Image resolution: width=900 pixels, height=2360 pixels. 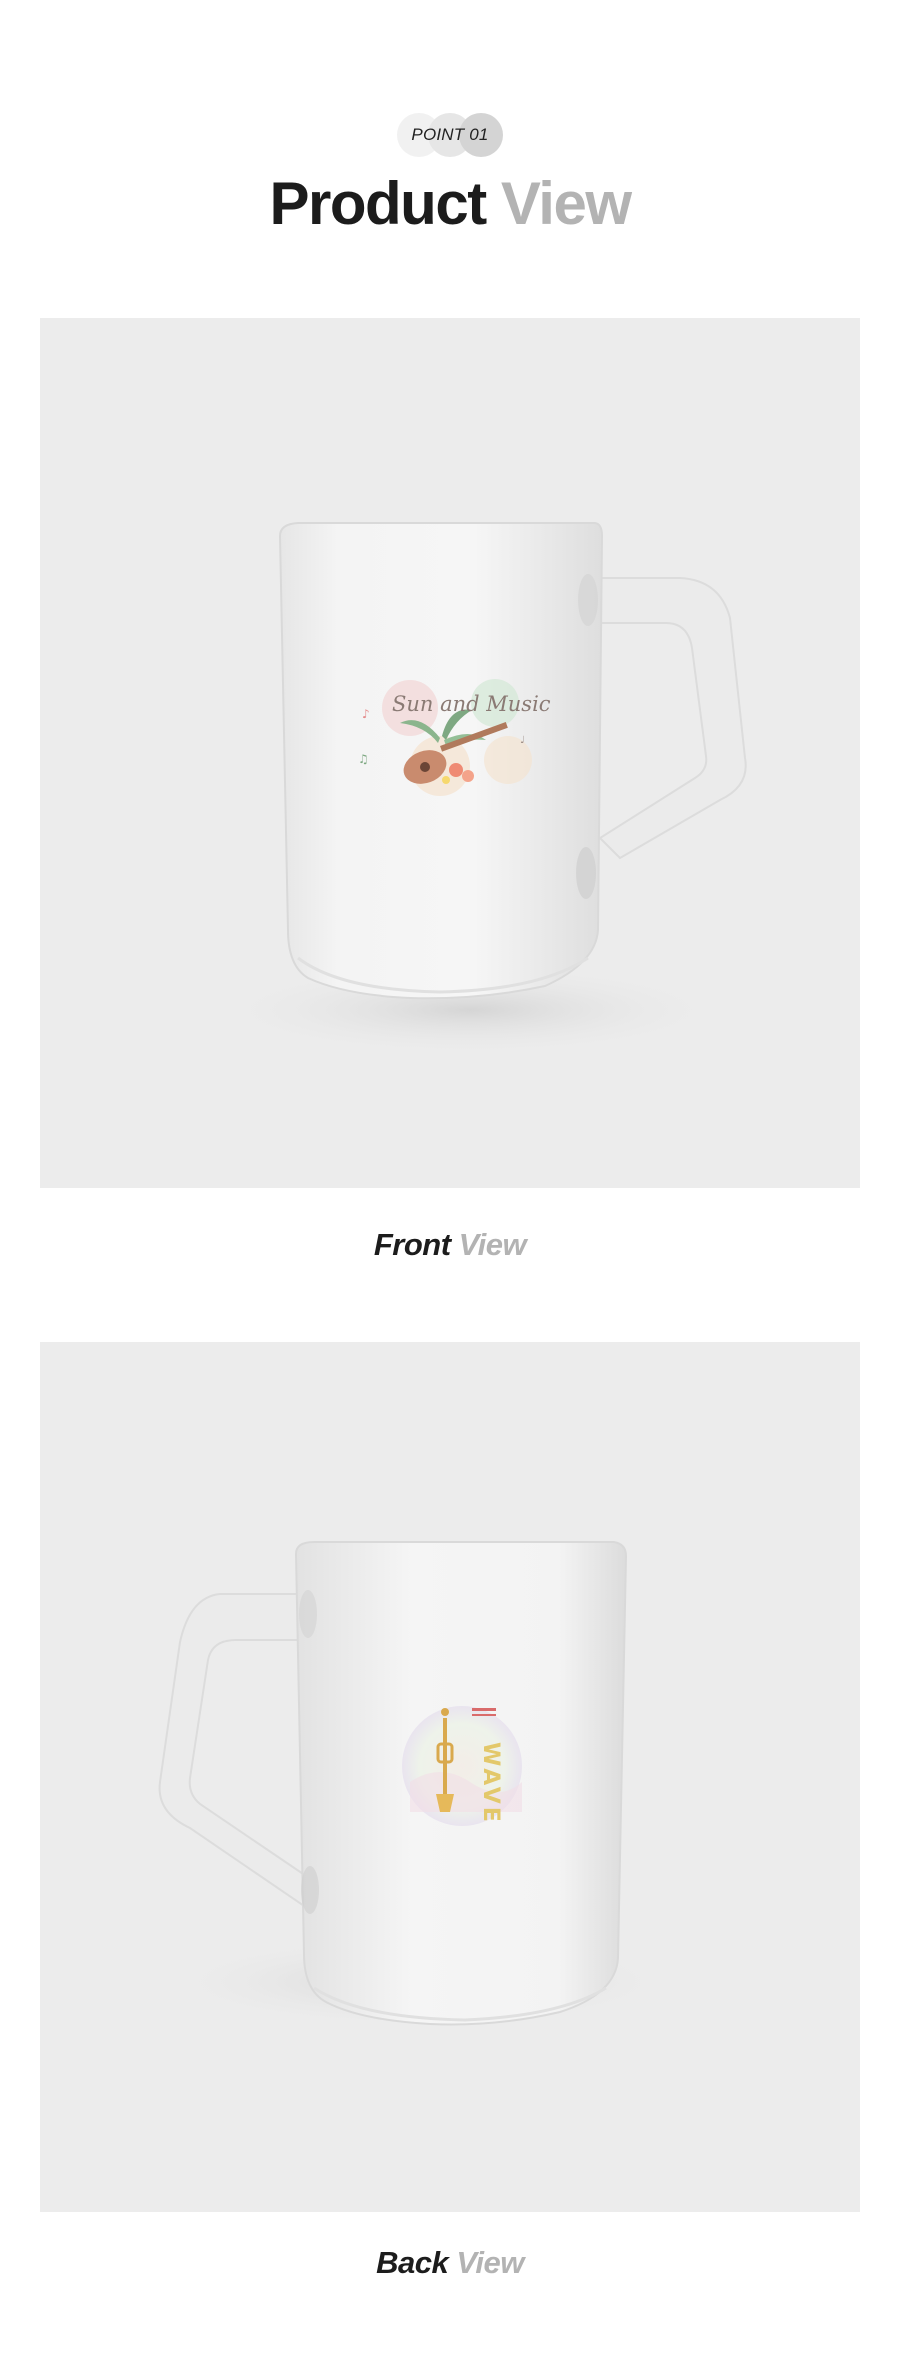 I want to click on point-badge: POINT 01, so click(x=450, y=135).